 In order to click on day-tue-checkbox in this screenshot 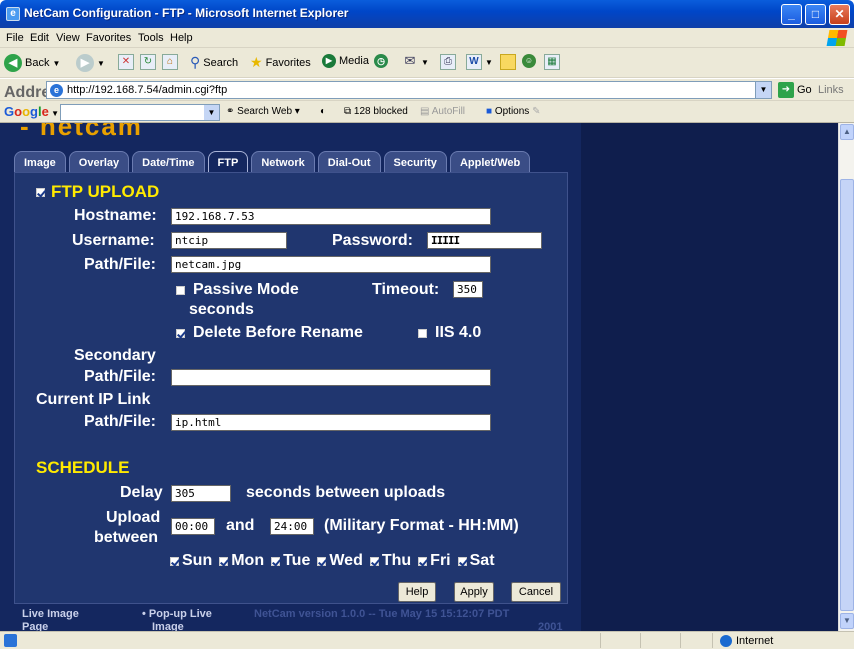, I will do `click(276, 561)`.